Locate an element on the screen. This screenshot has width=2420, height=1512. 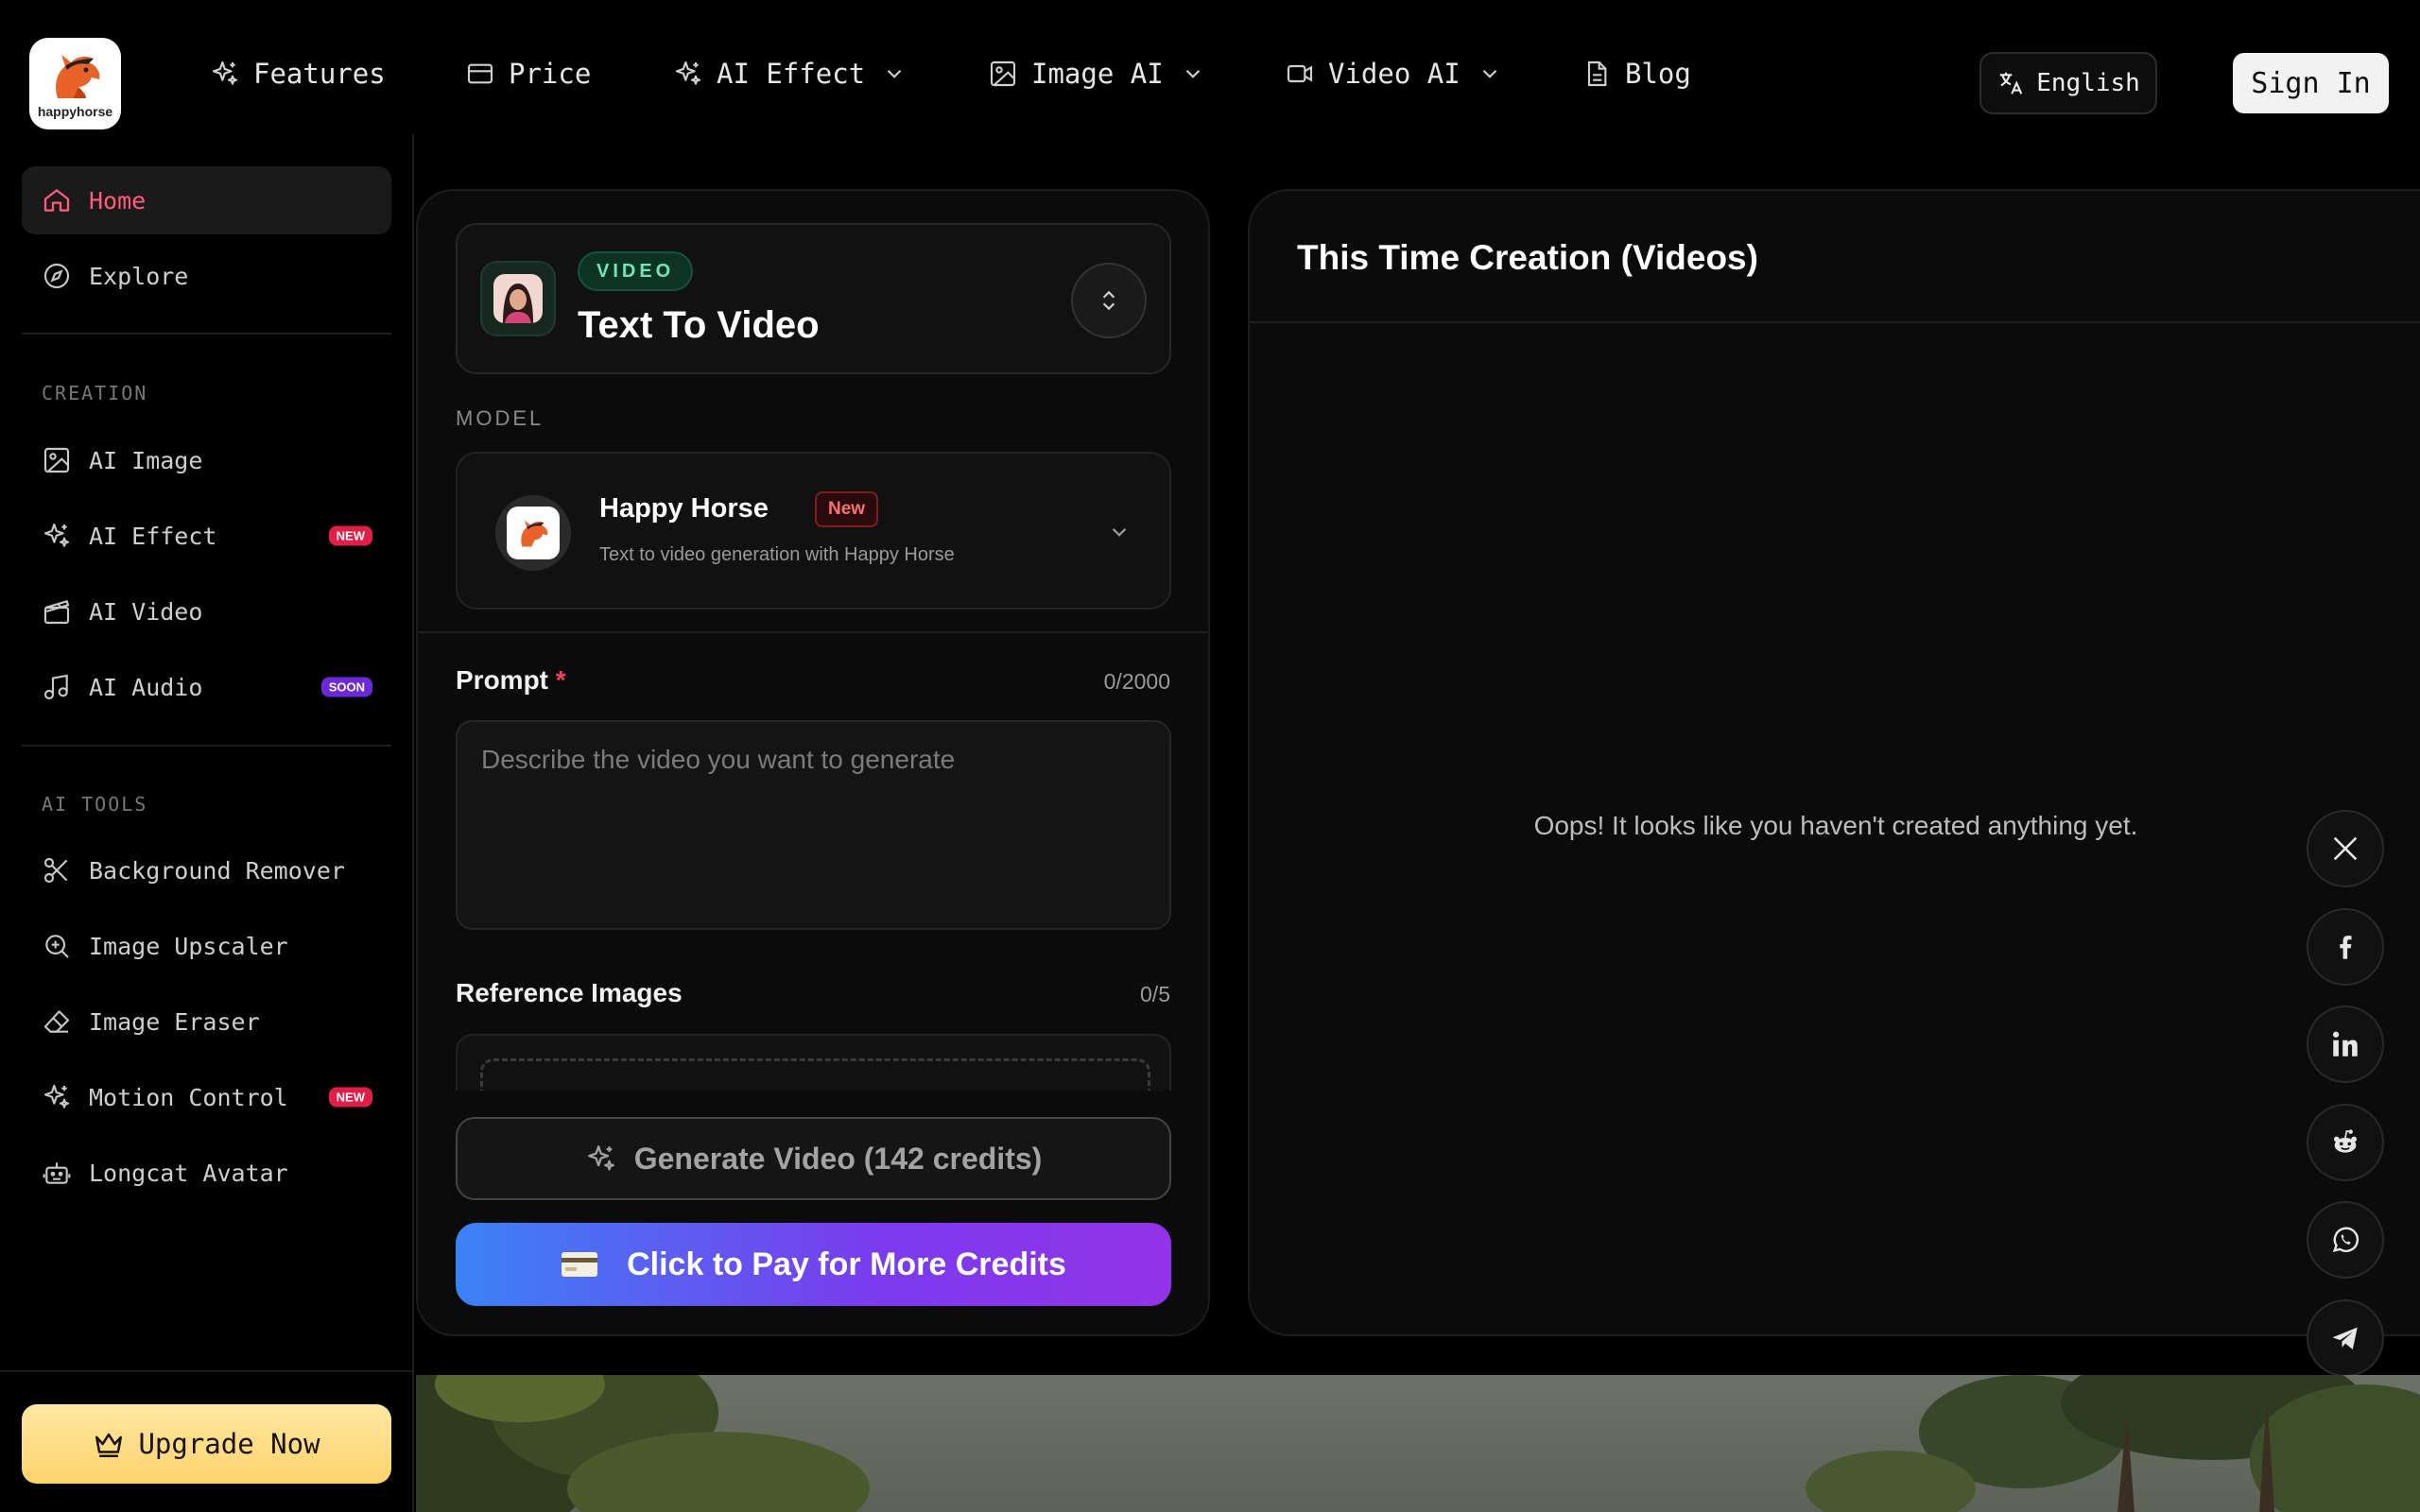
sidebar-heading-creation: CREATION is located at coordinates (95, 393).